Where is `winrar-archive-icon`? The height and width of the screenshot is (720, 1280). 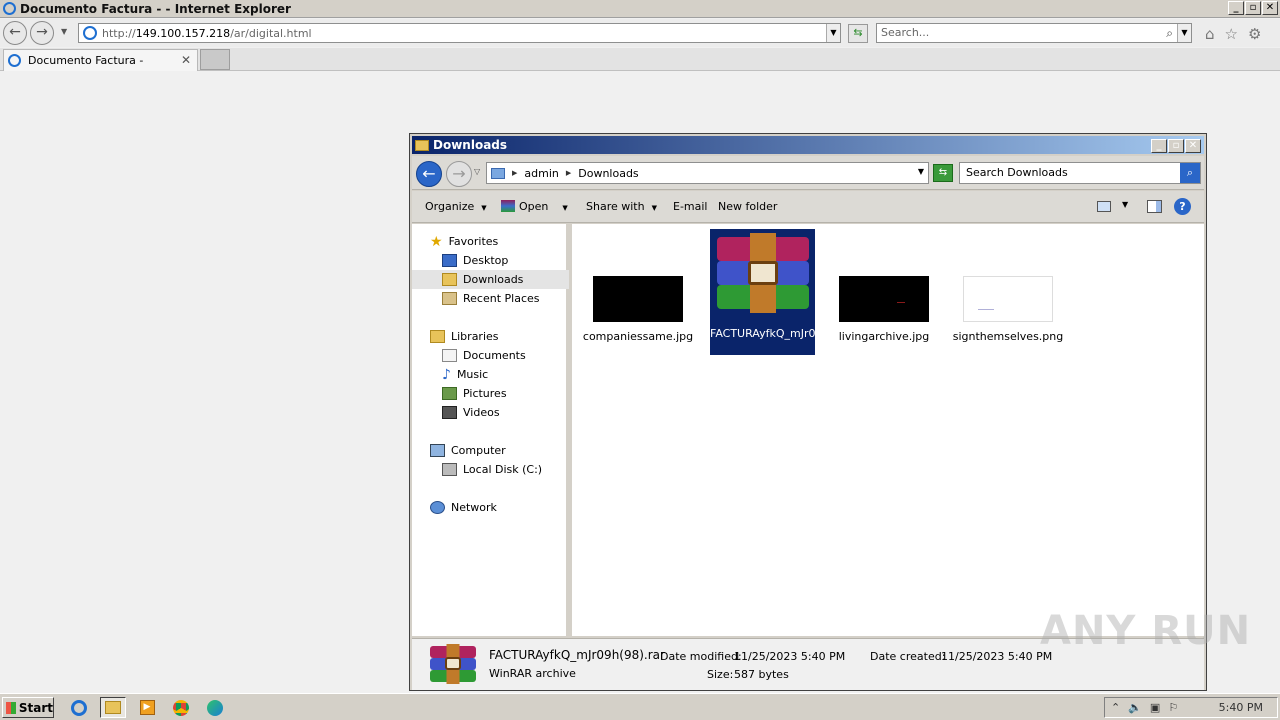 winrar-archive-icon is located at coordinates (762, 273).